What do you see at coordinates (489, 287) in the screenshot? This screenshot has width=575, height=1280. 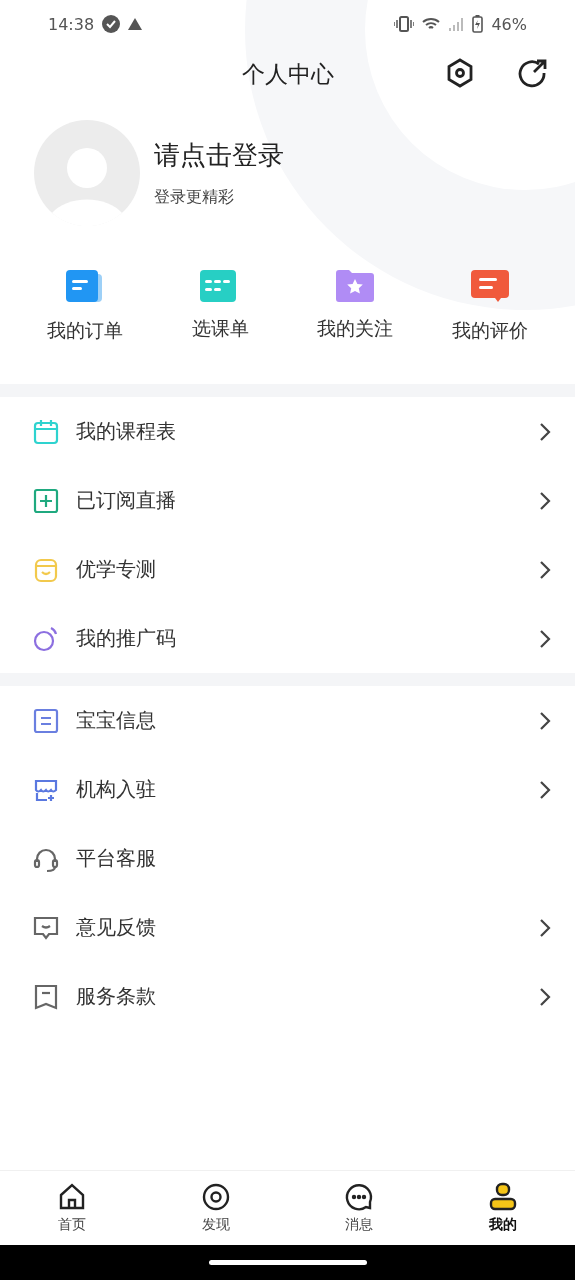 I see `comment-icon` at bounding box center [489, 287].